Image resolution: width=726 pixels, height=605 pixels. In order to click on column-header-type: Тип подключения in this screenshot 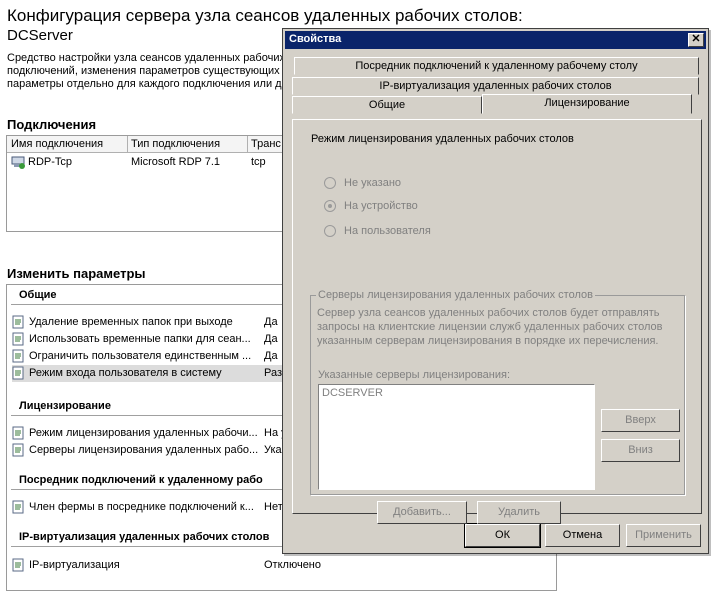, I will do `click(175, 144)`.